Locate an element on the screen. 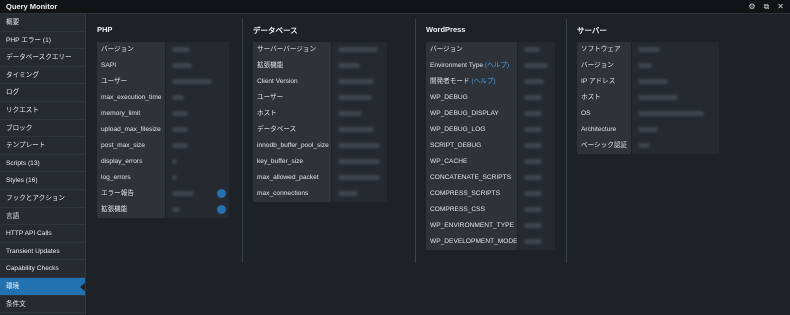 The image size is (790, 315). sidebar-item-capabilities: Capability Checks is located at coordinates (42, 269).